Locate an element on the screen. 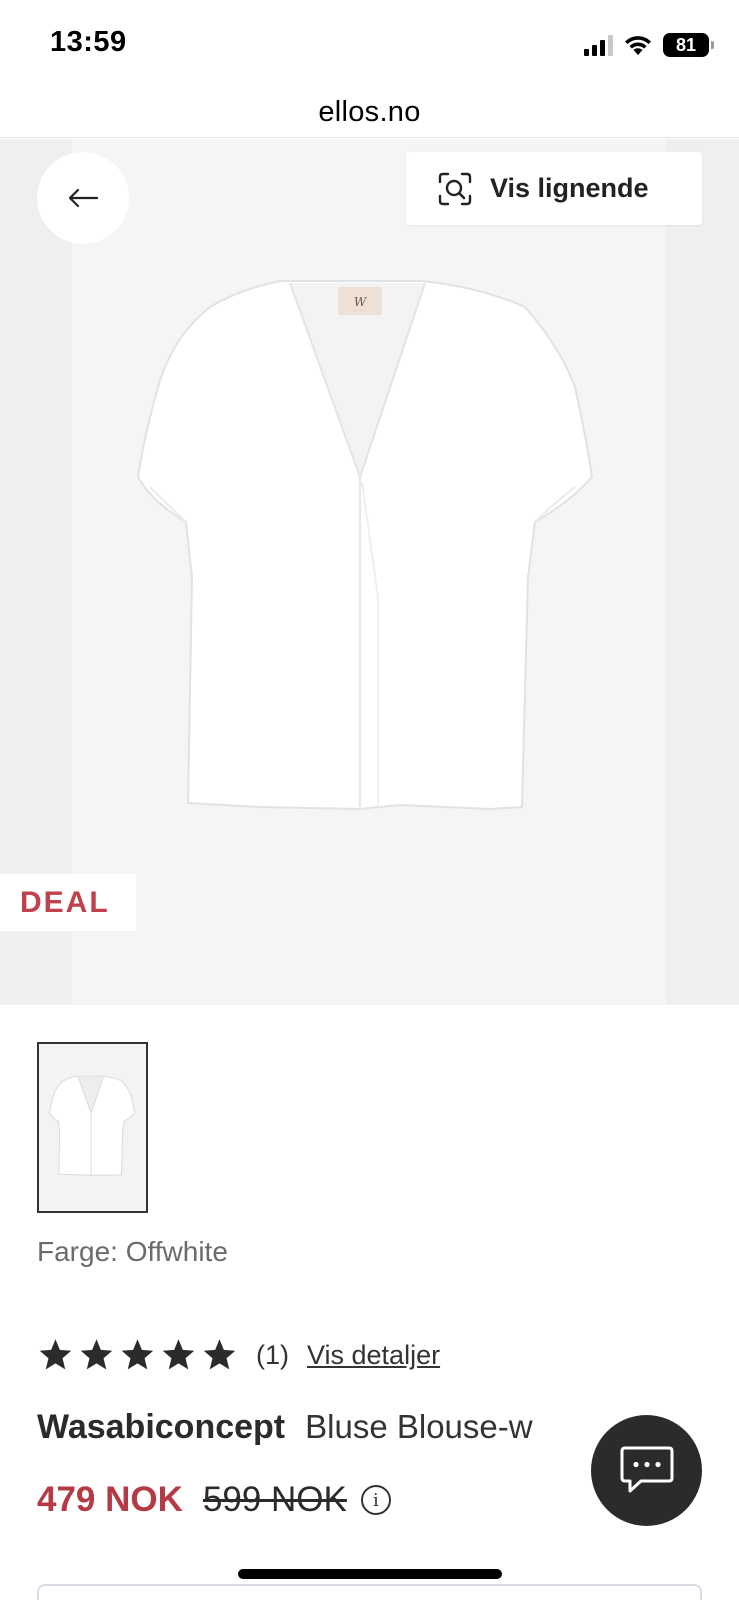 The width and height of the screenshot is (739, 1600). status-time: 13:59 is located at coordinates (88, 42).